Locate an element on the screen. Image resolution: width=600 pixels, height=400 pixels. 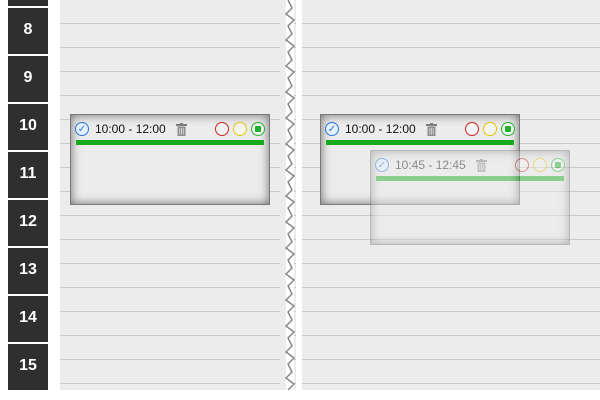
hour-label: 14 is located at coordinates (28, 317).